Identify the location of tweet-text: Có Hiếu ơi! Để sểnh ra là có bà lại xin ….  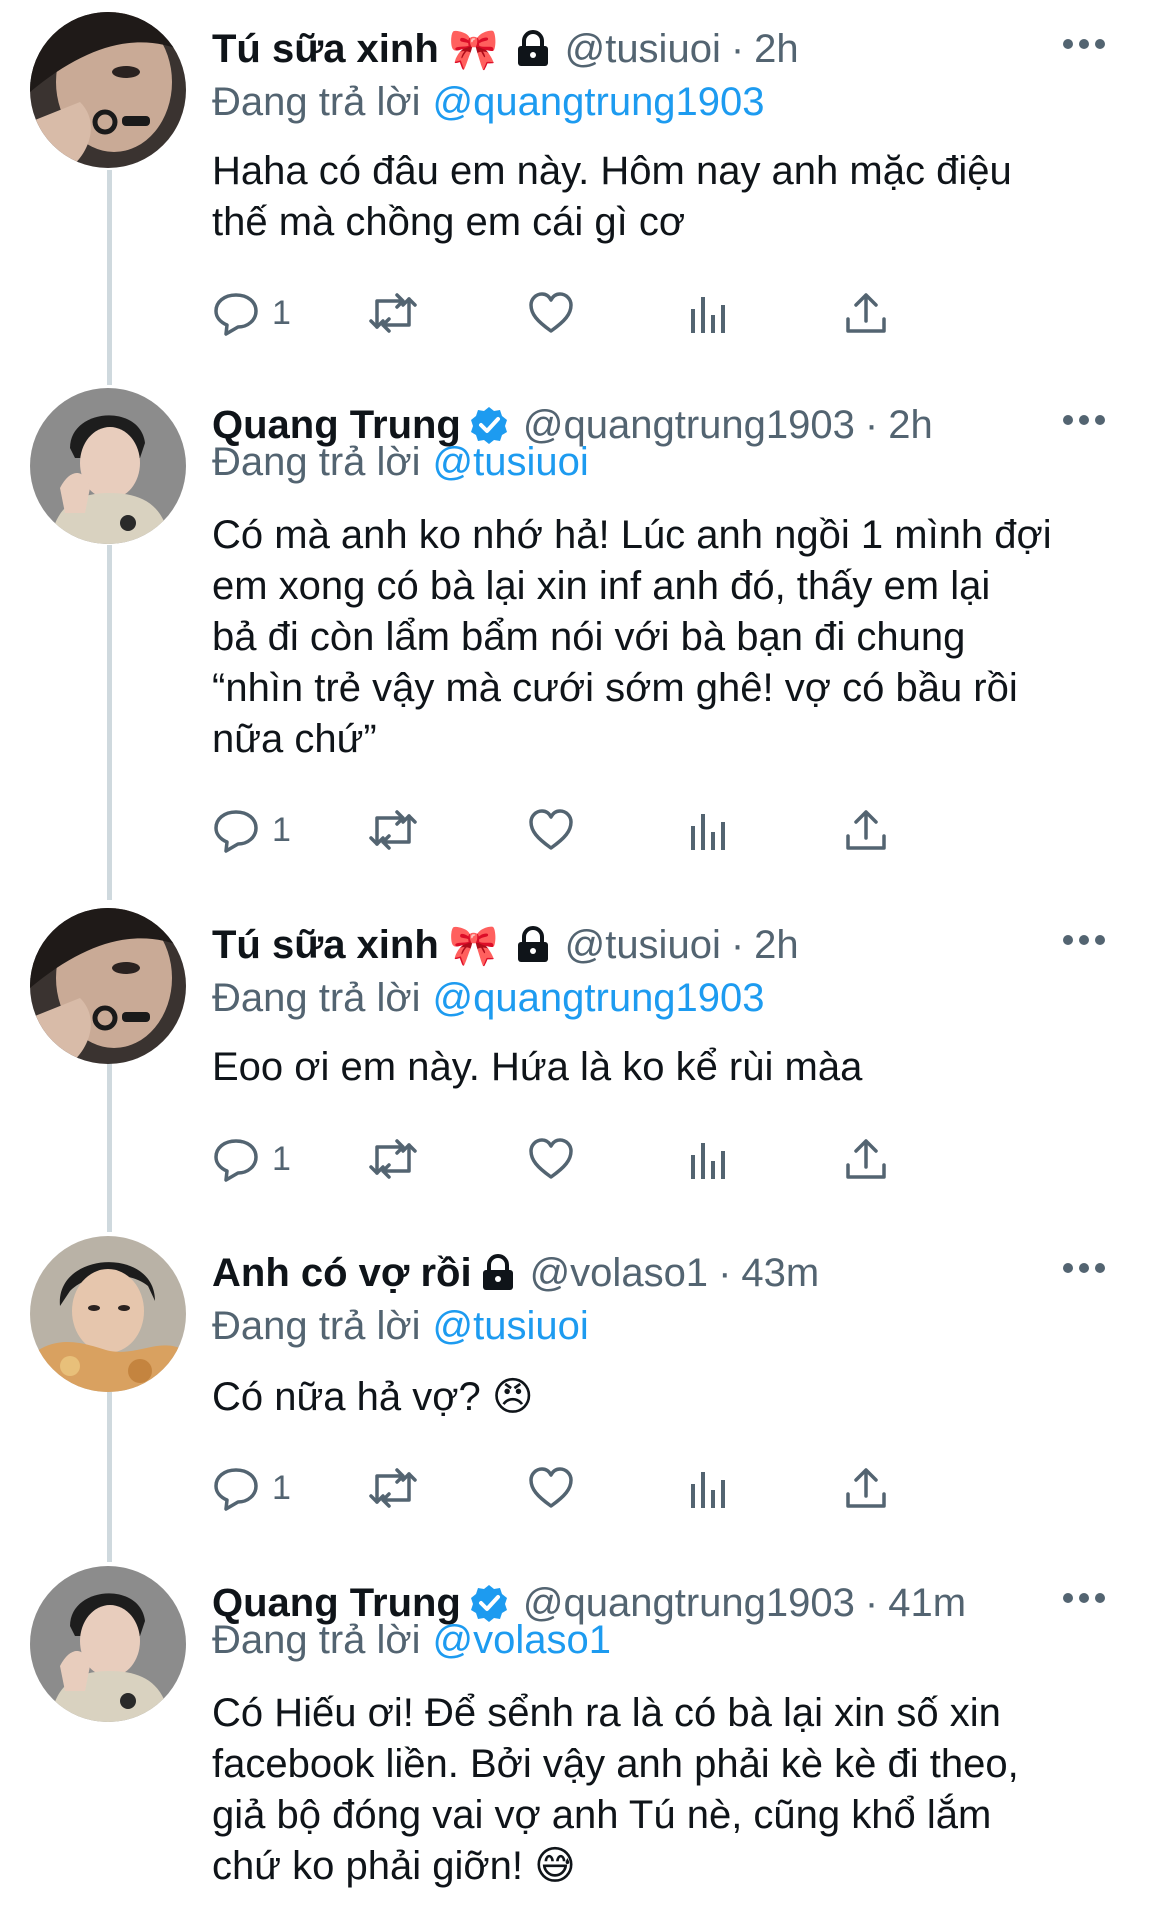
(615, 1789).